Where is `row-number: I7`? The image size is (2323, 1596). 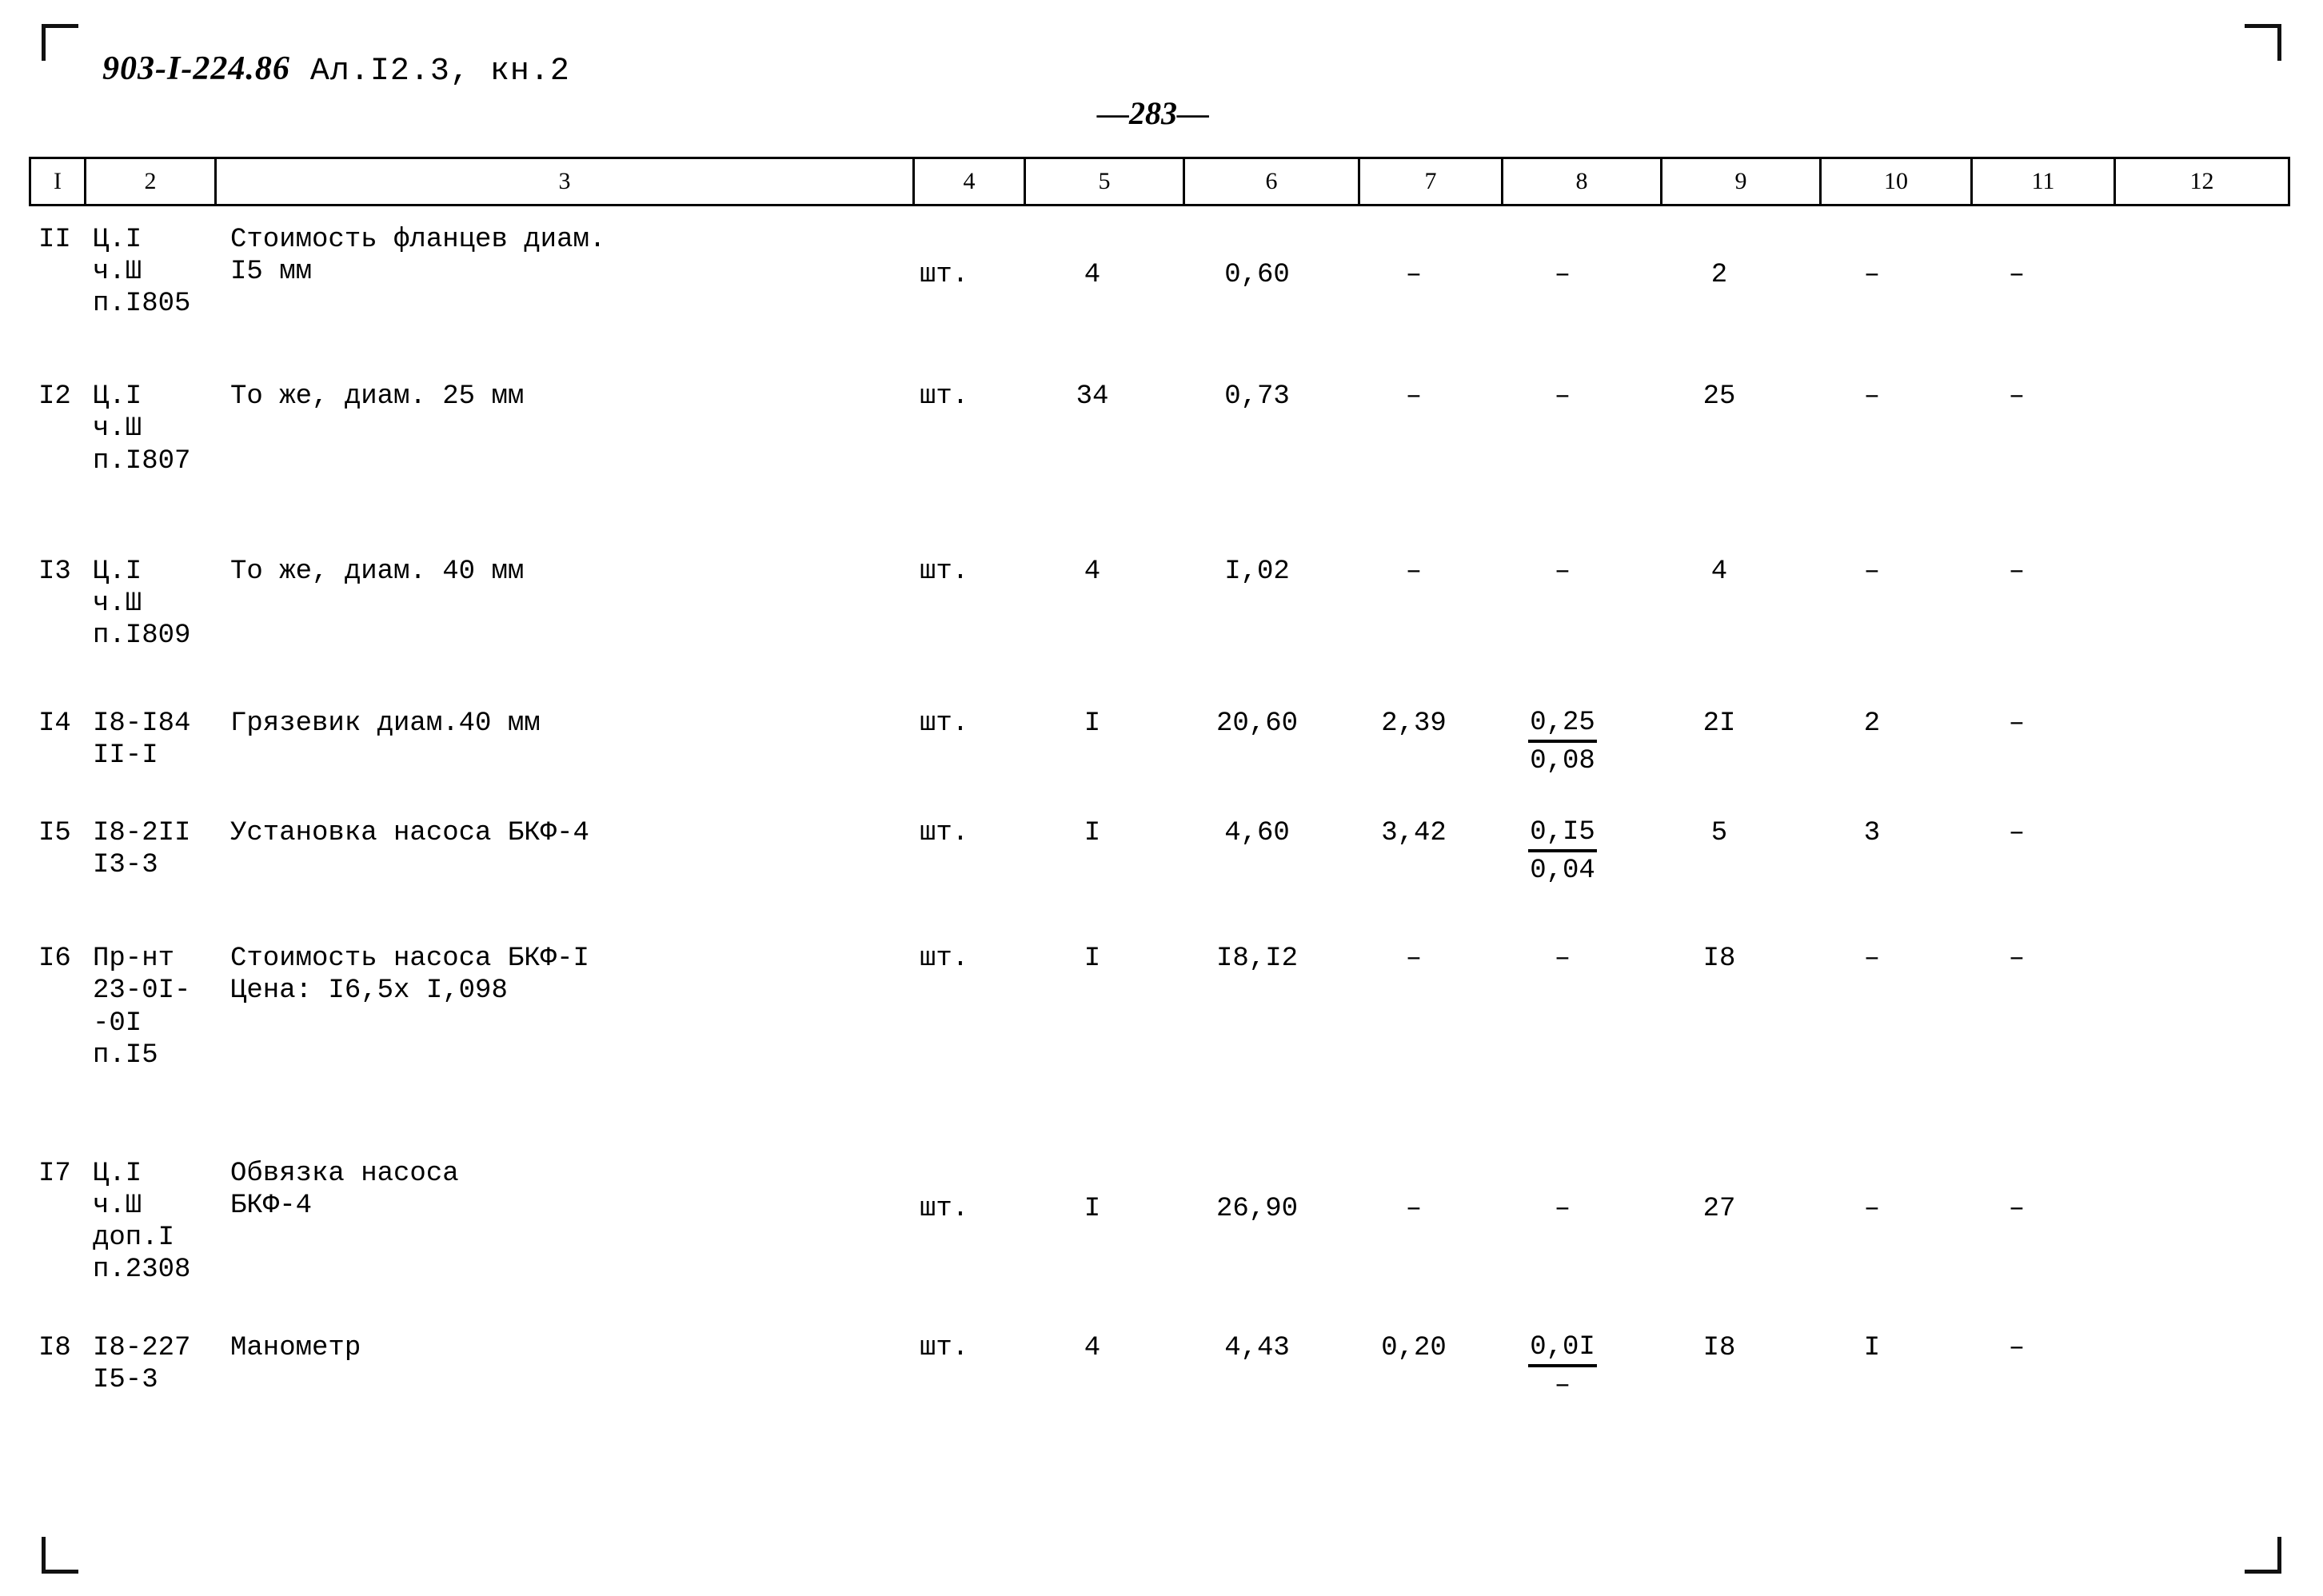
row-number: I7 is located at coordinates (54, 1173).